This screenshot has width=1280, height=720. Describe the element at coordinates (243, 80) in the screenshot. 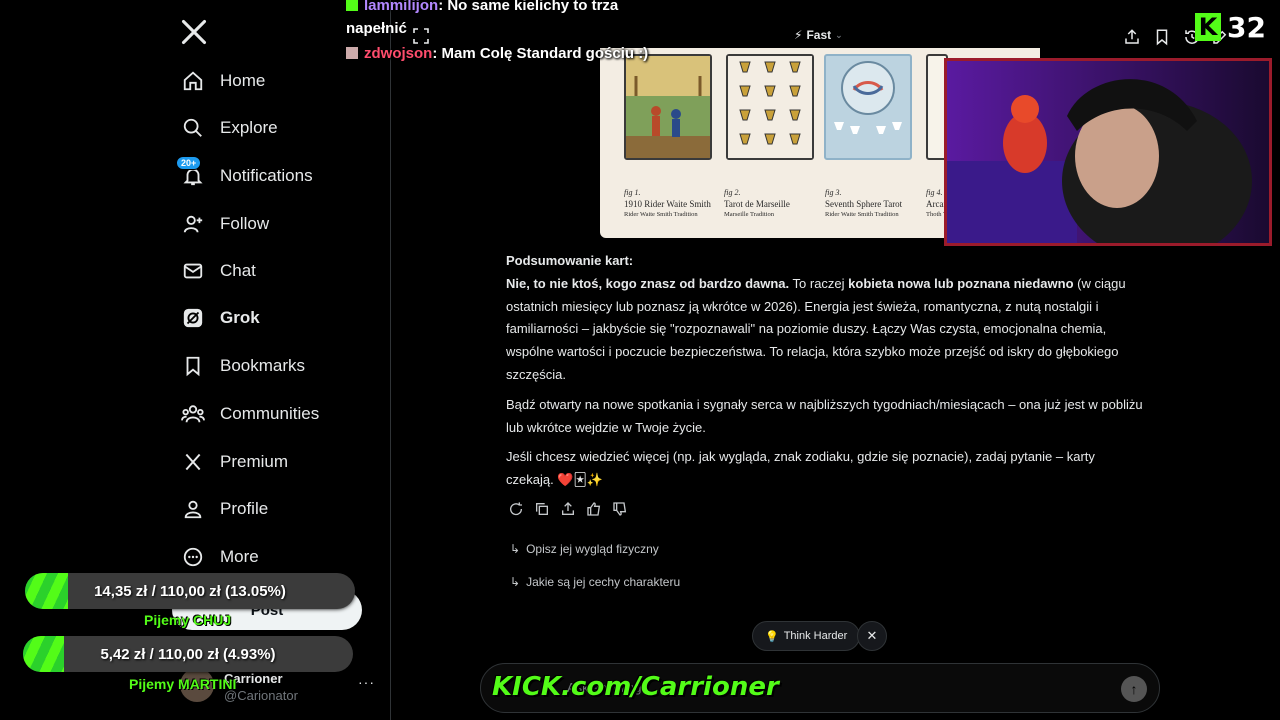

I see `sidebar-item-label: Home` at that location.